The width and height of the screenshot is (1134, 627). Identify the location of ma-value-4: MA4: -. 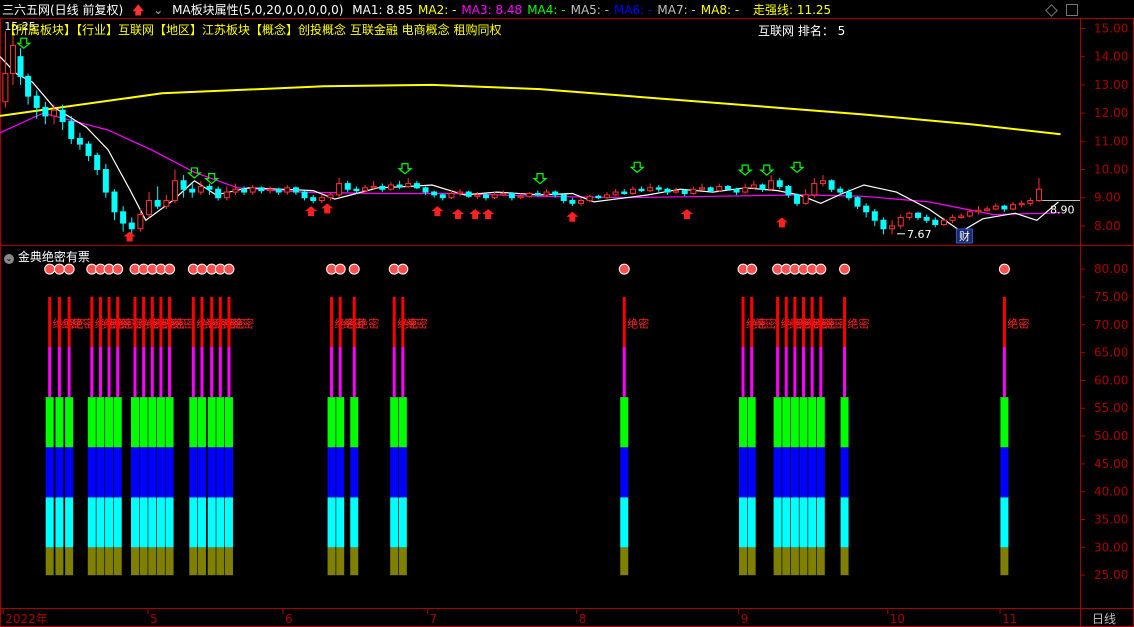
(546, 10).